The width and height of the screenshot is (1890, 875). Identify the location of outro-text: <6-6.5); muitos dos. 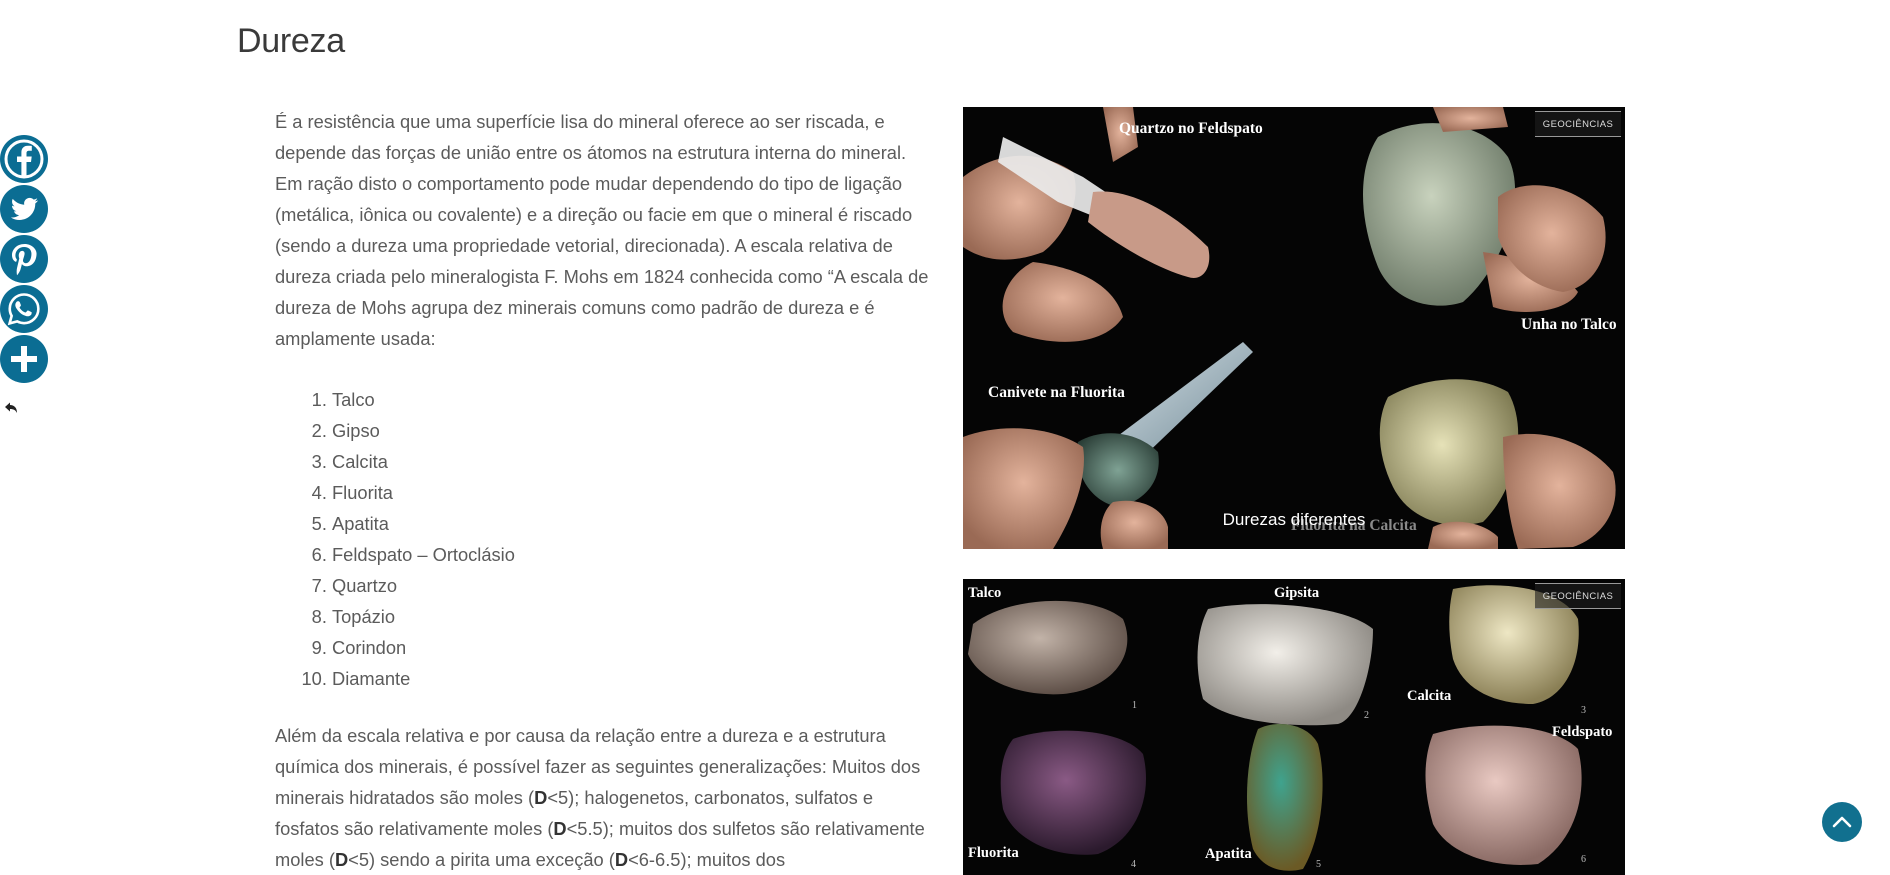
(707, 859).